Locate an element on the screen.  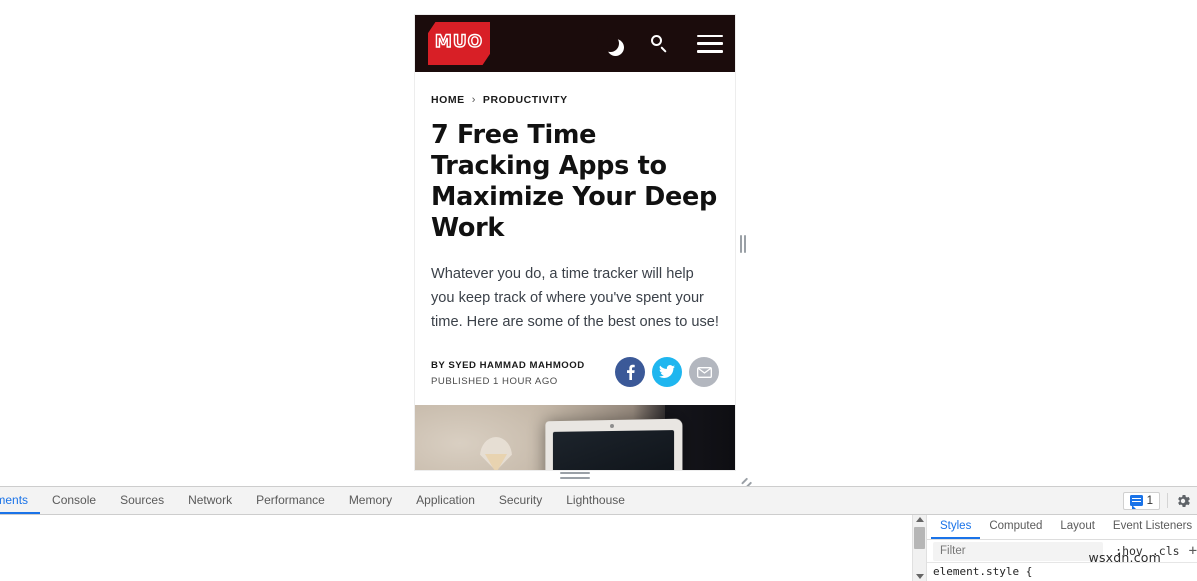
share-email-button is located at coordinates (704, 372).